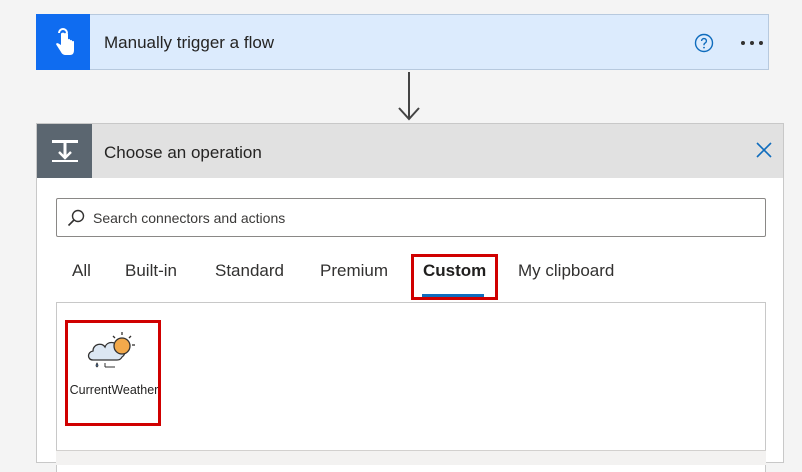 The width and height of the screenshot is (802, 472). Describe the element at coordinates (410, 151) in the screenshot. I see `operation-header: Choose an operation` at that location.